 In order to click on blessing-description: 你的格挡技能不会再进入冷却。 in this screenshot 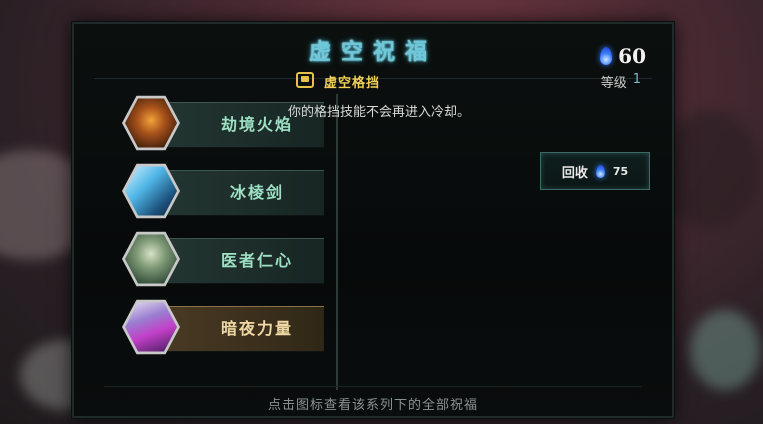, I will do `click(379, 112)`.